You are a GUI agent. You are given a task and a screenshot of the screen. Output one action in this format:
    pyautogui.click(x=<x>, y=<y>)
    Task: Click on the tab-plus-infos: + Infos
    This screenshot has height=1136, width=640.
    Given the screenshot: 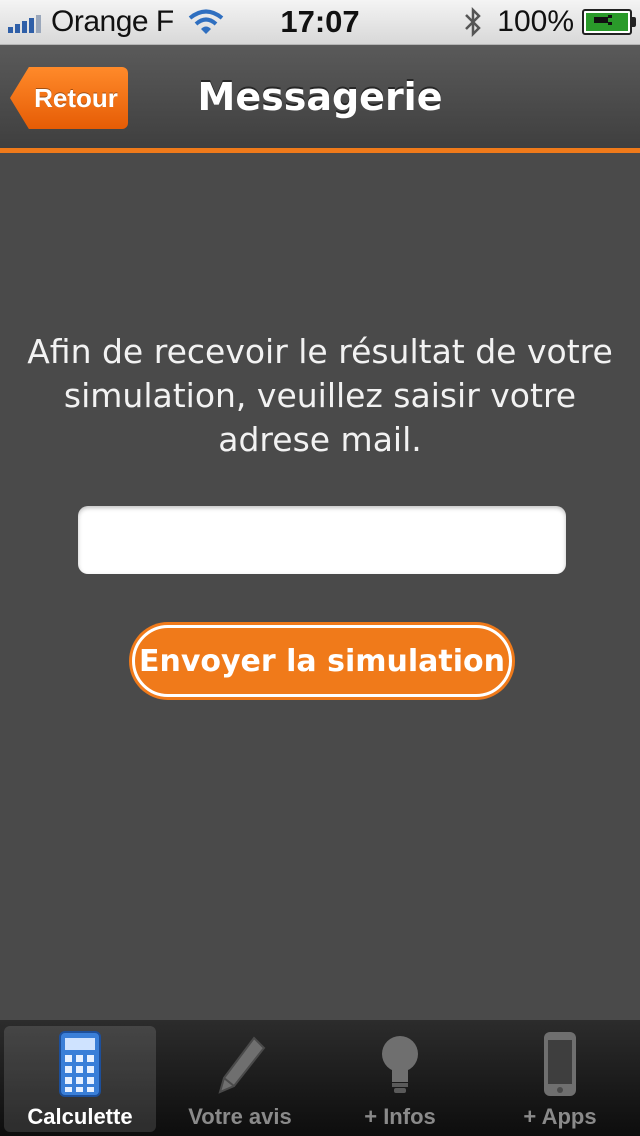 What is the action you would take?
    pyautogui.click(x=400, y=1078)
    